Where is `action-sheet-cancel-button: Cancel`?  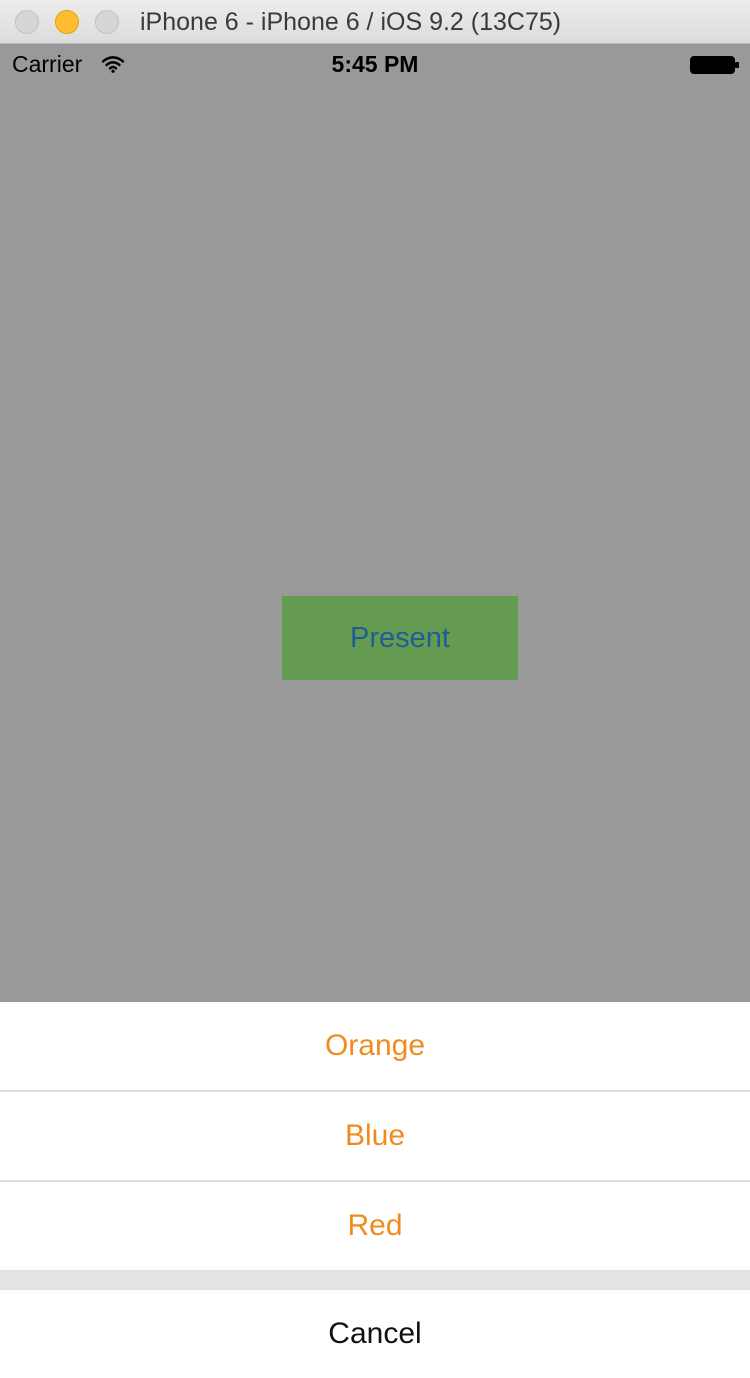
action-sheet-cancel-button: Cancel is located at coordinates (375, 1334).